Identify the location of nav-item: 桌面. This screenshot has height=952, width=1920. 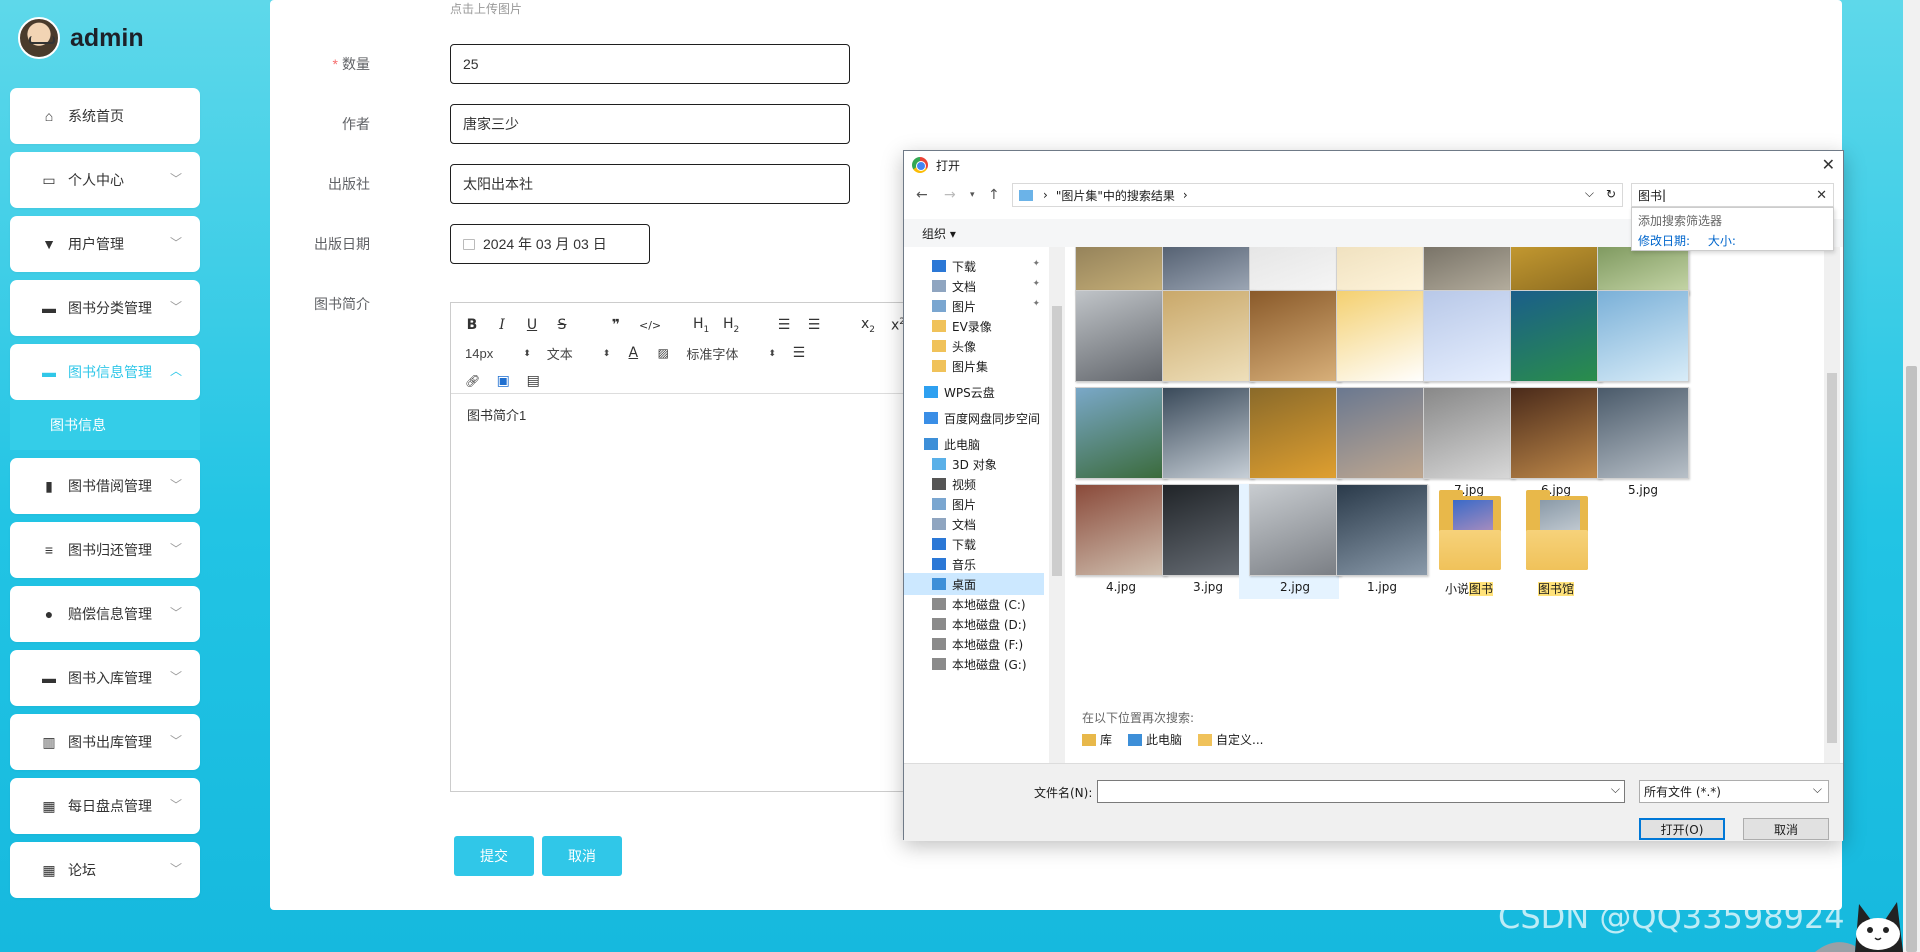
(974, 584).